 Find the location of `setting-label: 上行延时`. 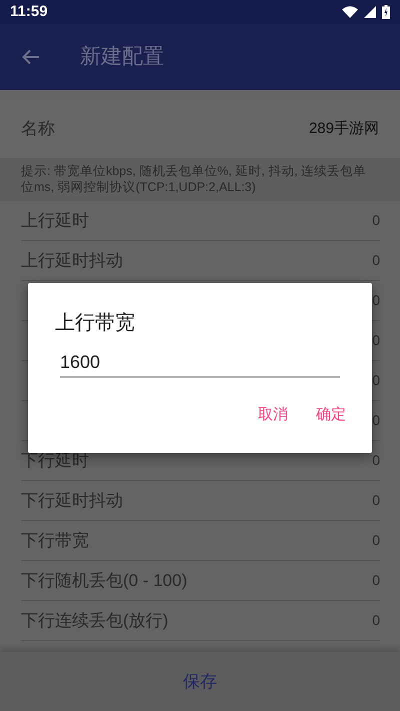

setting-label: 上行延时 is located at coordinates (55, 221).